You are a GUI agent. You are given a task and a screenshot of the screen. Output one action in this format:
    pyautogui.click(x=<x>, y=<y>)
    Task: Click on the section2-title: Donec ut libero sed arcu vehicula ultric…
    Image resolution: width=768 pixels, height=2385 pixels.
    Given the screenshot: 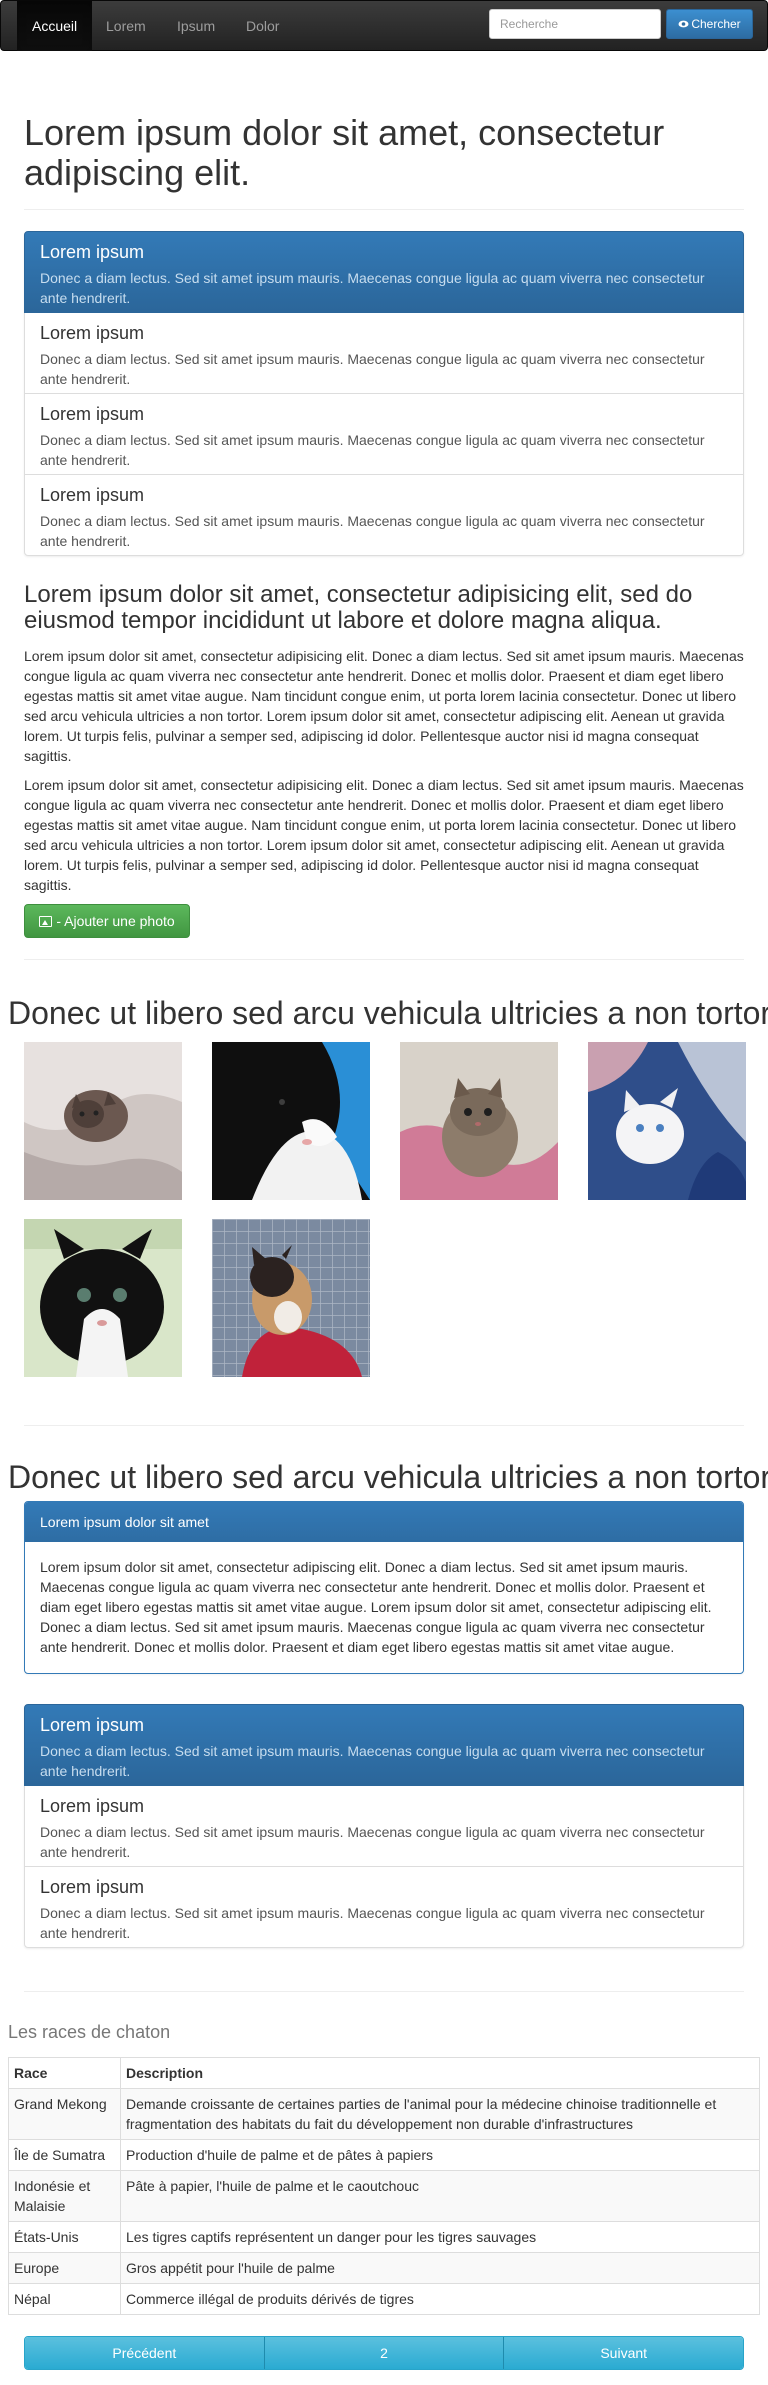 What is the action you would take?
    pyautogui.click(x=388, y=1477)
    